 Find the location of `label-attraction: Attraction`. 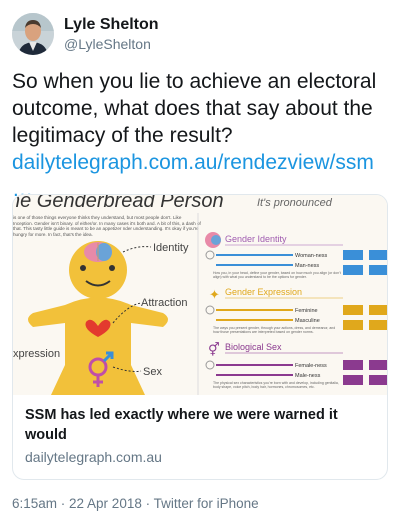

label-attraction: Attraction is located at coordinates (164, 303).